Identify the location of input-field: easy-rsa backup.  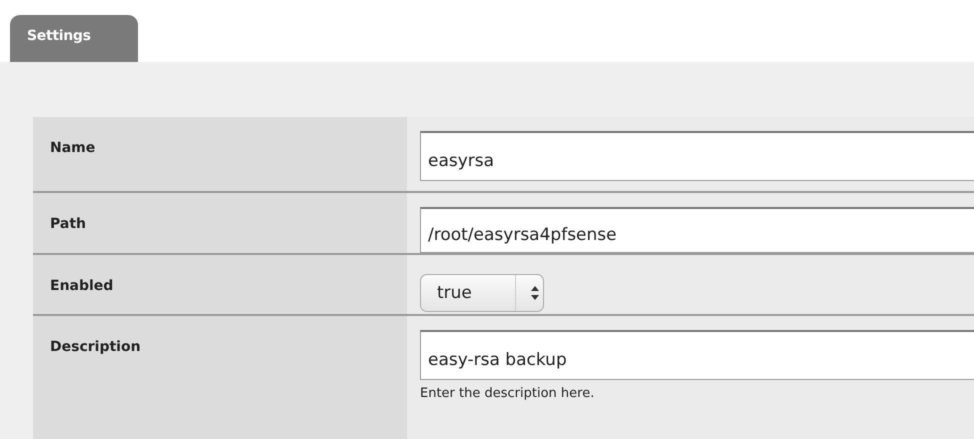
(697, 355).